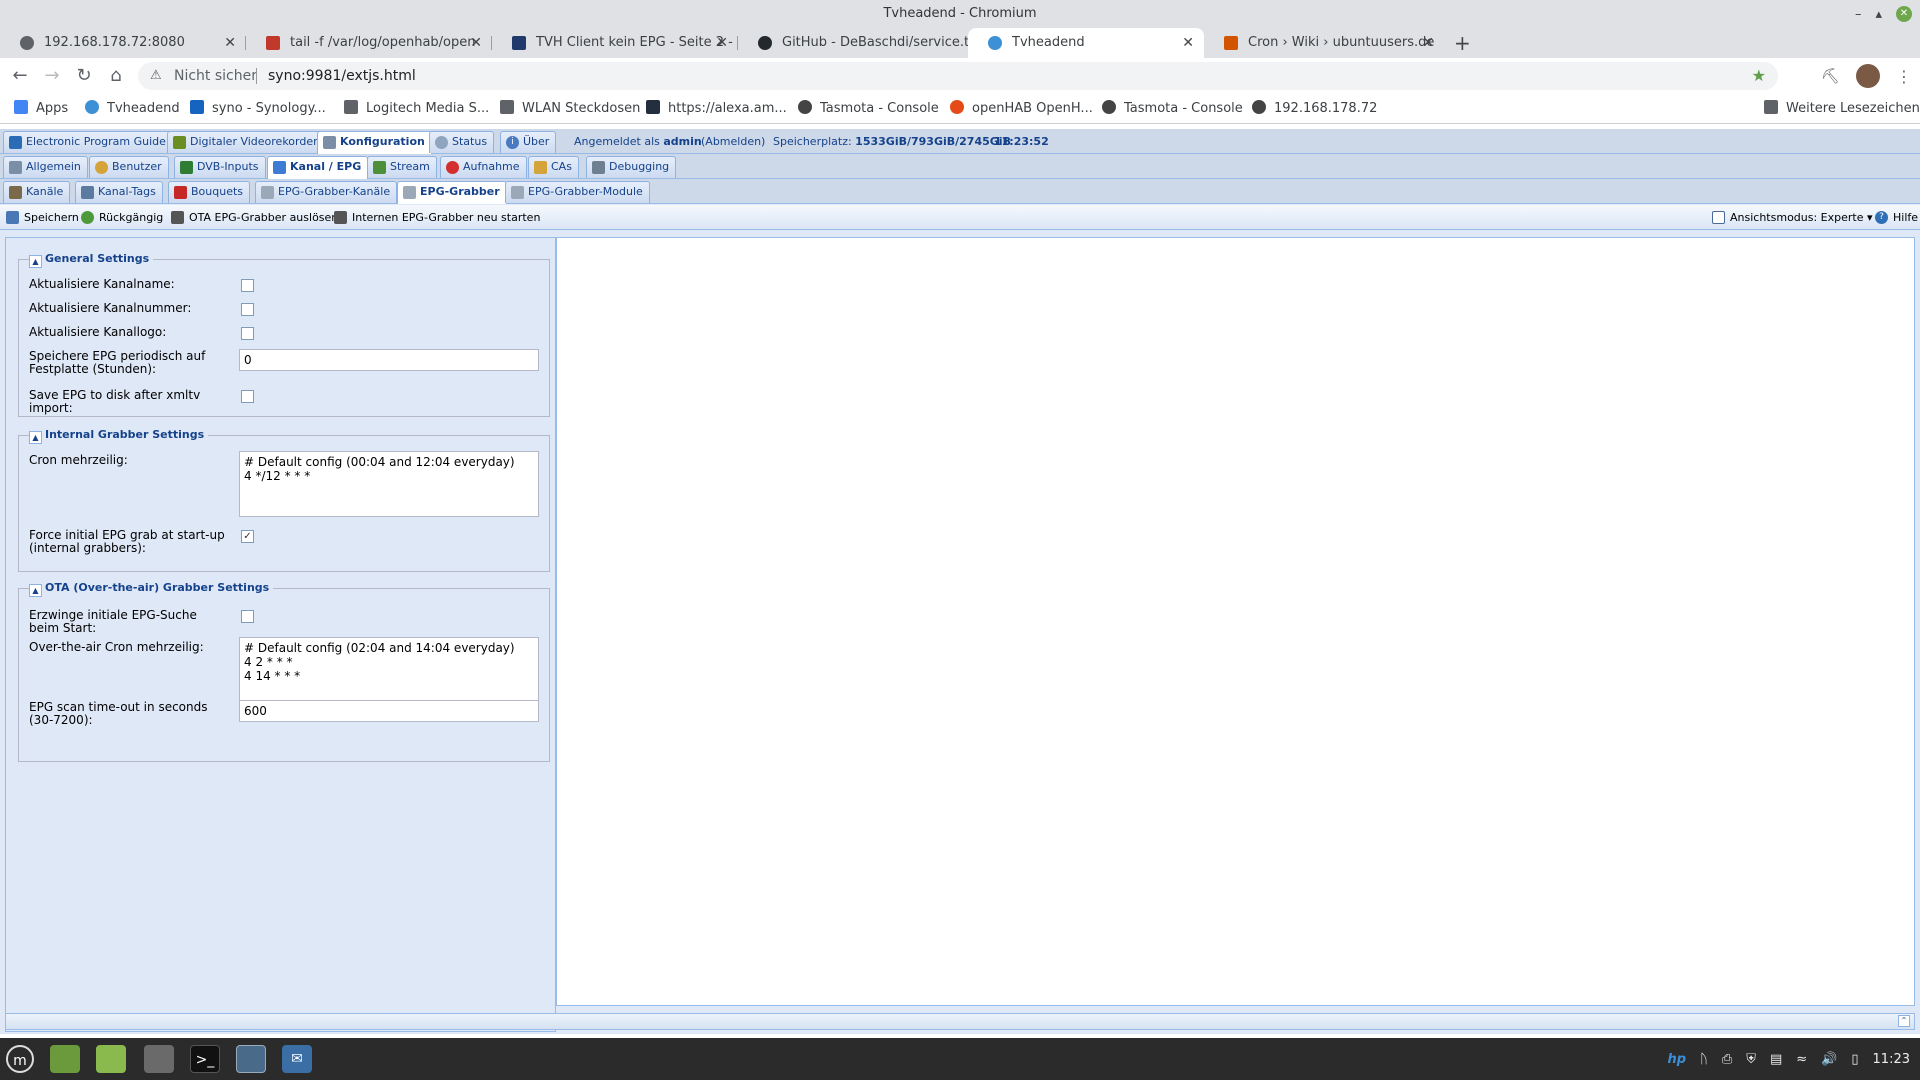  Describe the element at coordinates (553, 167) in the screenshot. I see `tab-cas: CAs` at that location.